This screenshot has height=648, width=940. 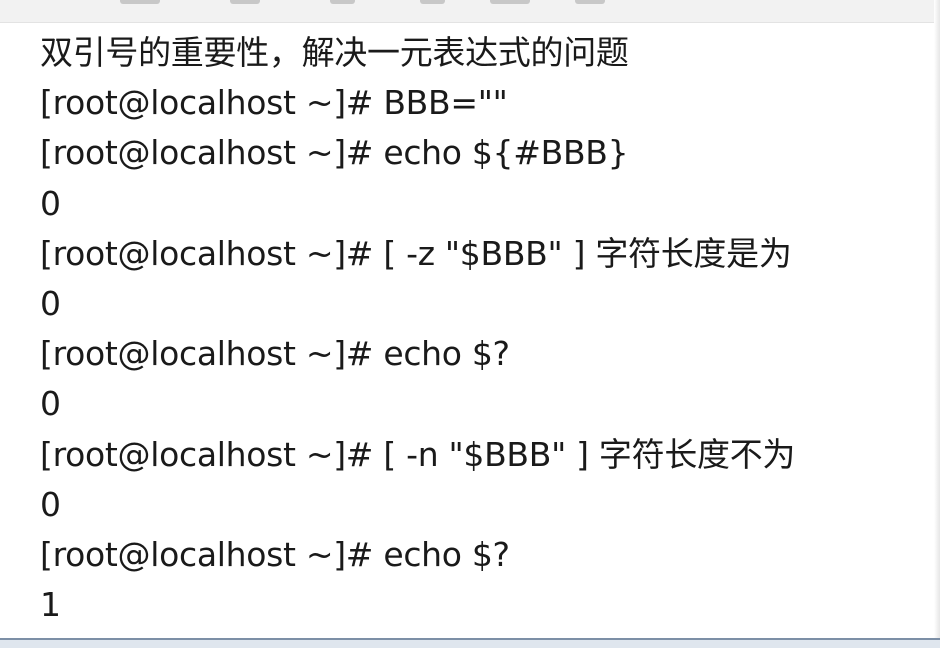 What do you see at coordinates (470, 643) in the screenshot?
I see `bottom-scroll-edge` at bounding box center [470, 643].